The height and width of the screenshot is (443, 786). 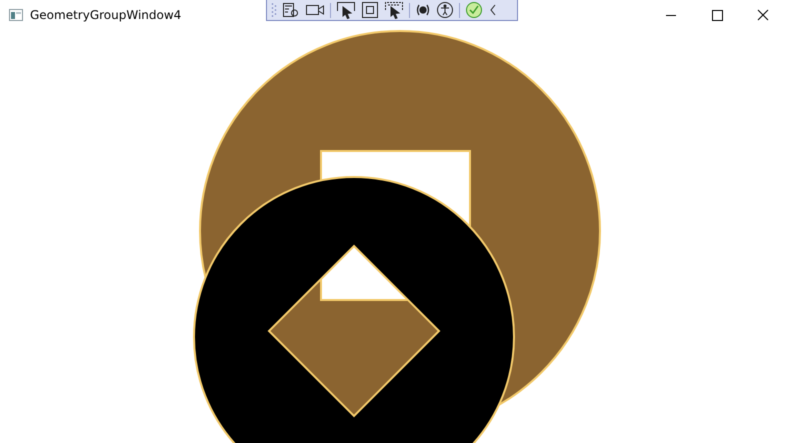 I want to click on adorner-icon, so click(x=370, y=10).